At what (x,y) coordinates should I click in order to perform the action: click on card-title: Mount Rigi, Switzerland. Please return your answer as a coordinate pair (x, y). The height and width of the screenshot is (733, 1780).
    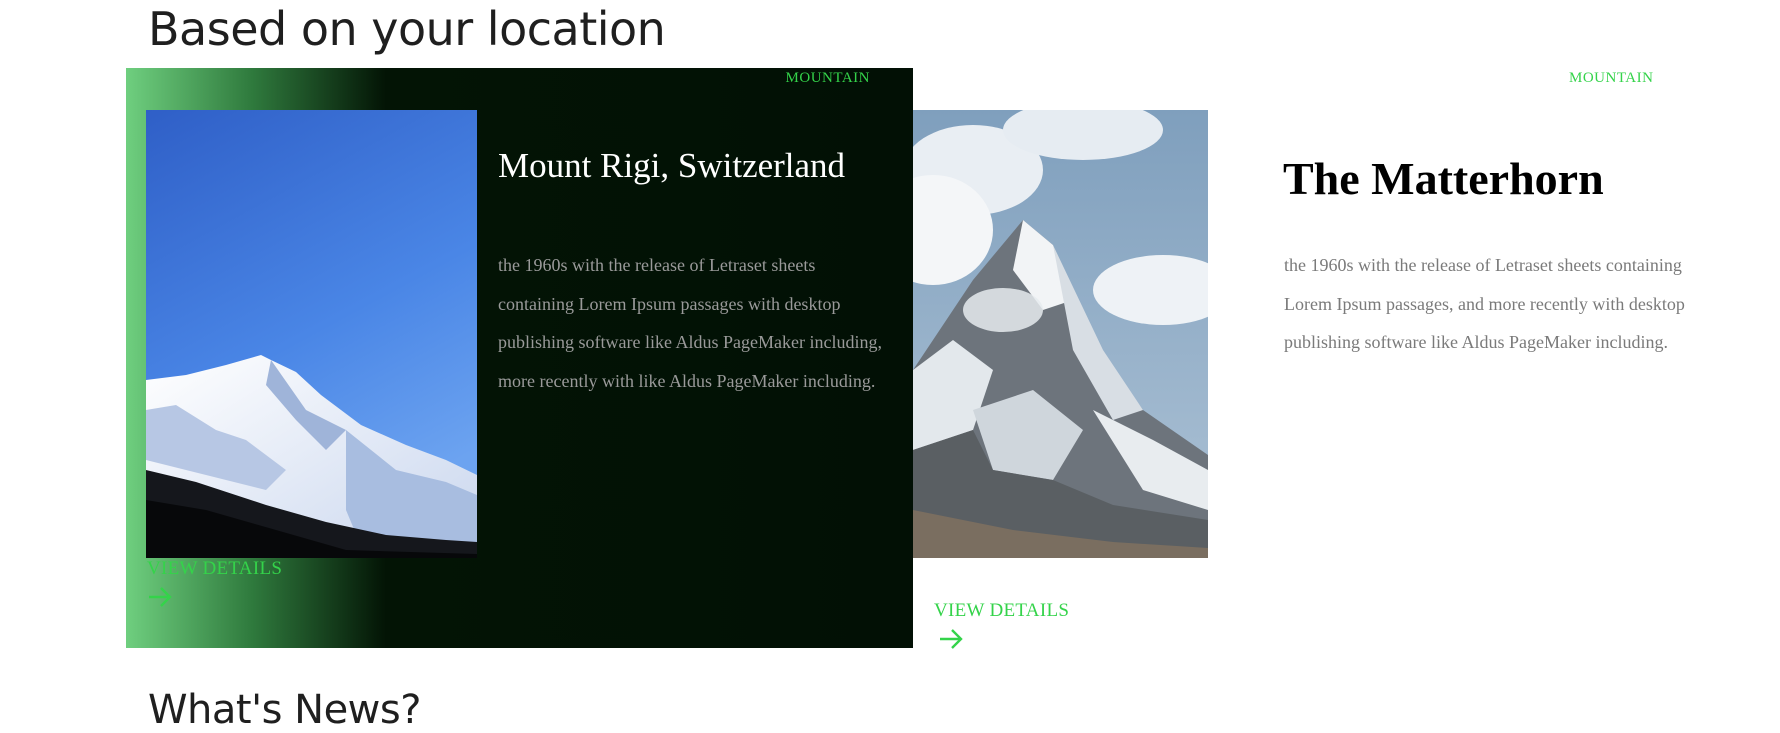
    Looking at the image, I should click on (672, 165).